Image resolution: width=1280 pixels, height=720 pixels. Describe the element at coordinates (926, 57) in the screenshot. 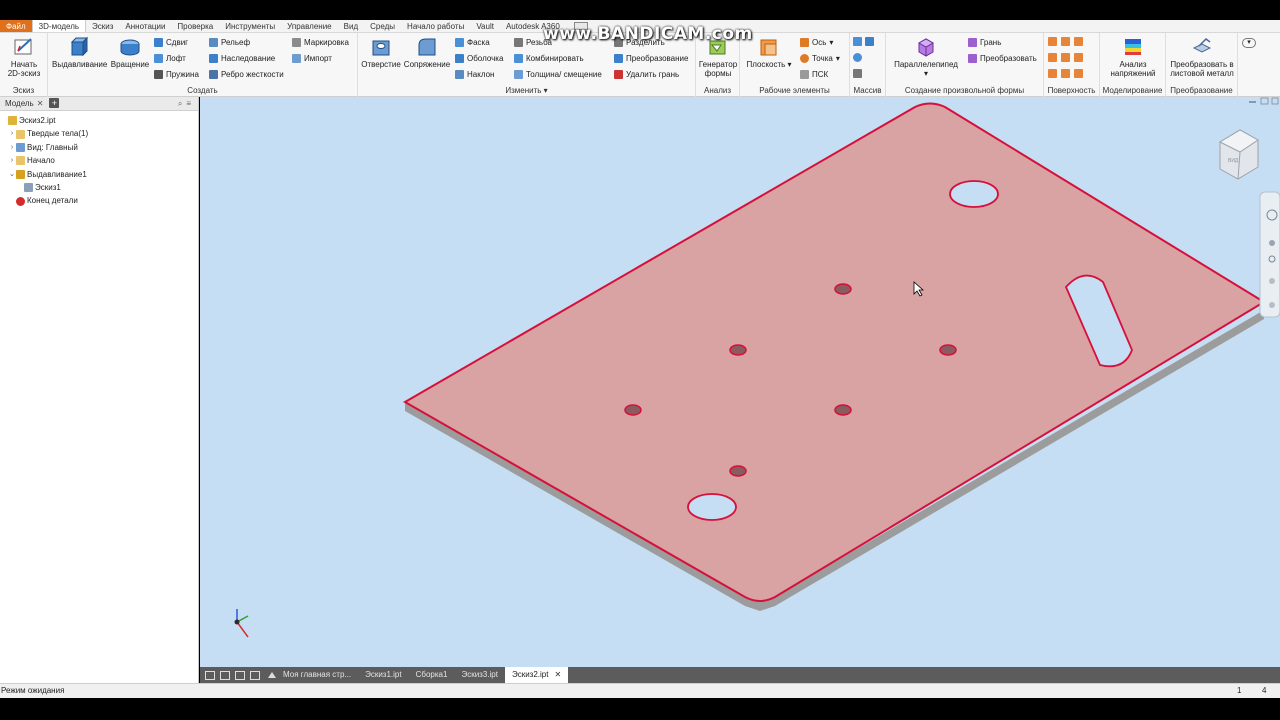

I see `box-button: Параллелепипед ▾` at that location.